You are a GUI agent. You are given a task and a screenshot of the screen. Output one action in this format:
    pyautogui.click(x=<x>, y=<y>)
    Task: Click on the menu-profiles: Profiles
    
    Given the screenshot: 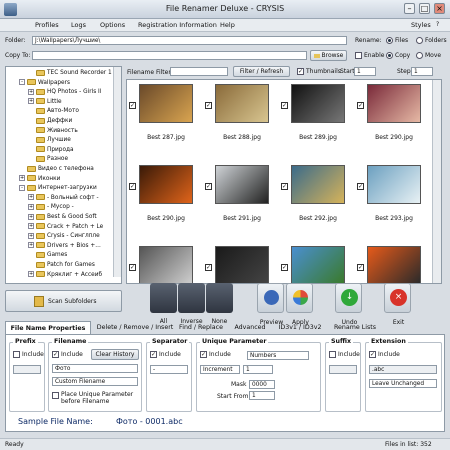 What is the action you would take?
    pyautogui.click(x=47, y=25)
    